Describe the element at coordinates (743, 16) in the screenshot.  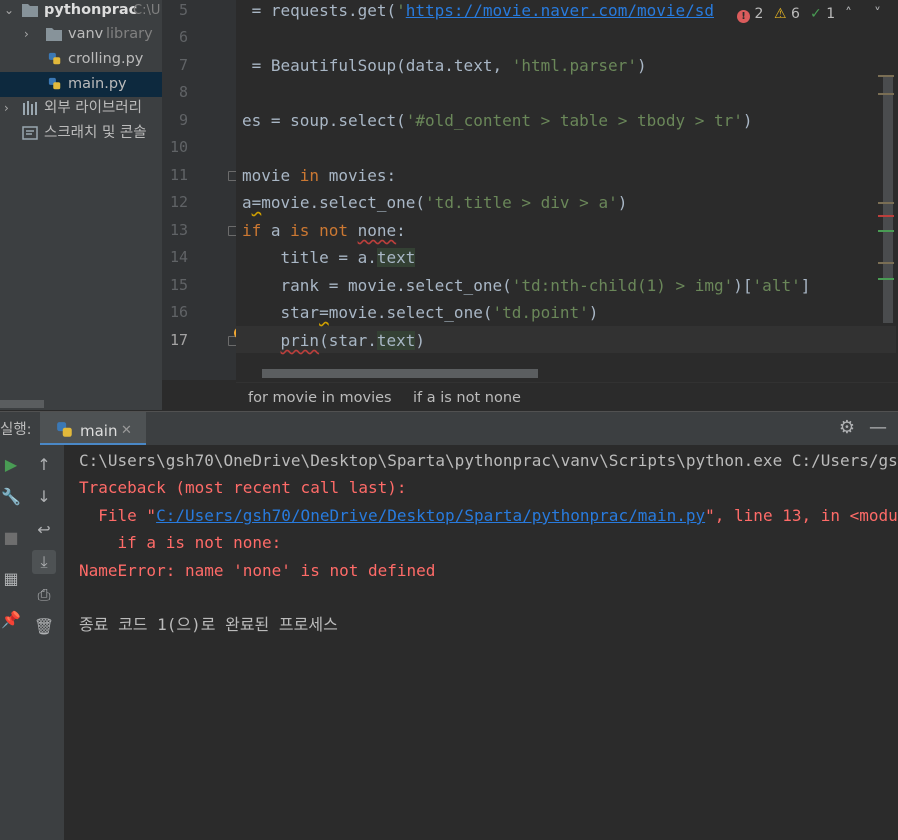
I see `error-icon: !` at that location.